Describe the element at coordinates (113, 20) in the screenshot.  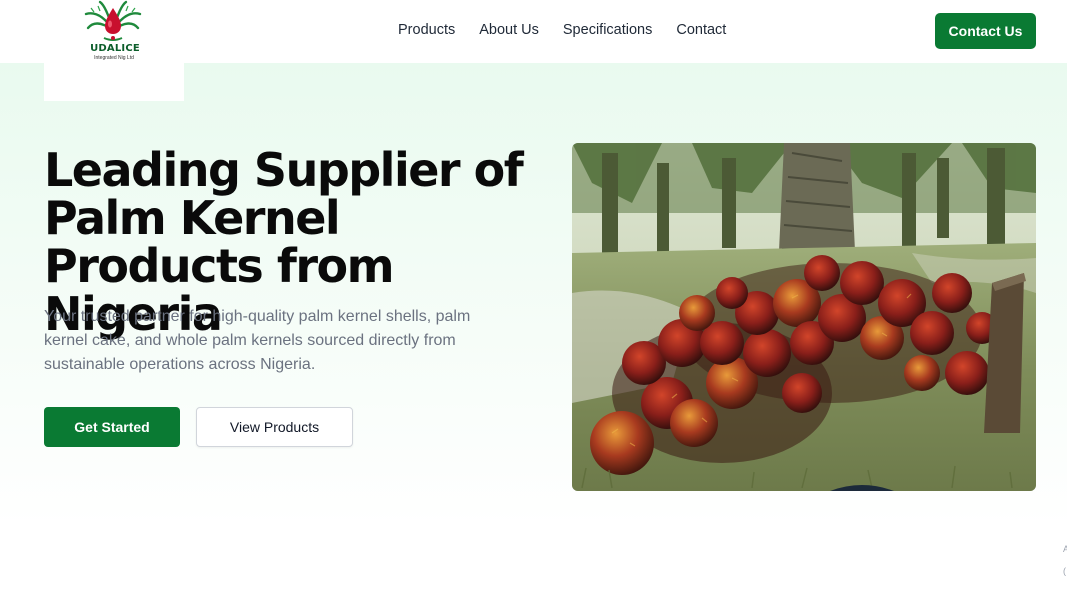
I see `palm-oil-drop-logo-icon` at that location.